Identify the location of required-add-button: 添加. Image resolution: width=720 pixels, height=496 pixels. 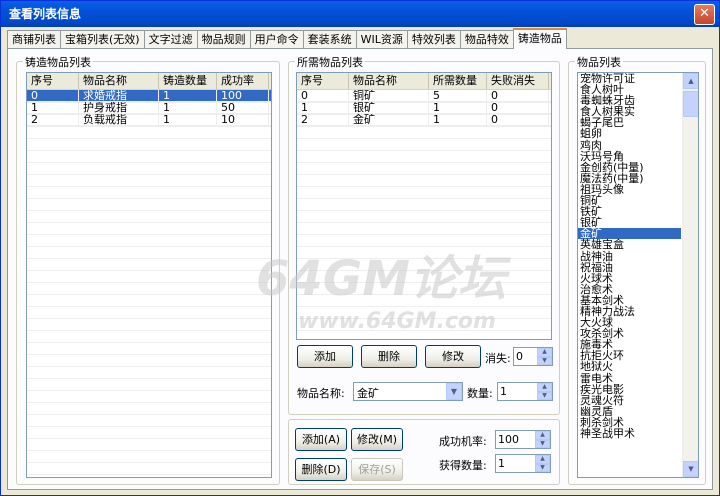
(325, 356).